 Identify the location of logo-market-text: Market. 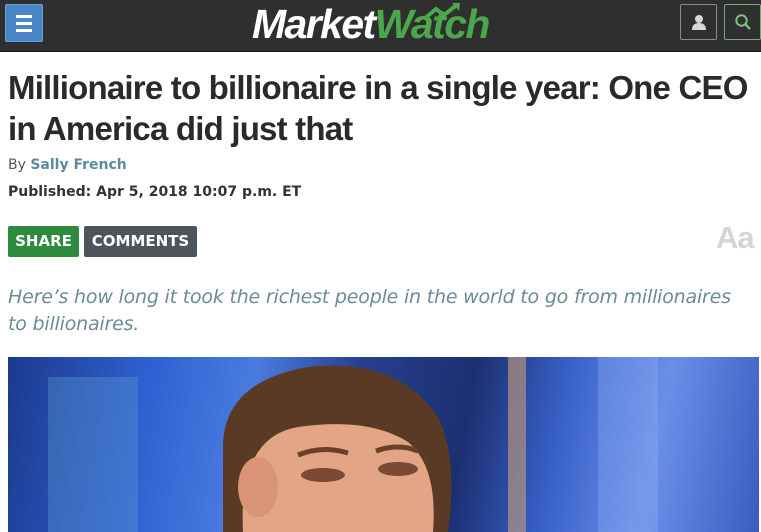
(314, 24).